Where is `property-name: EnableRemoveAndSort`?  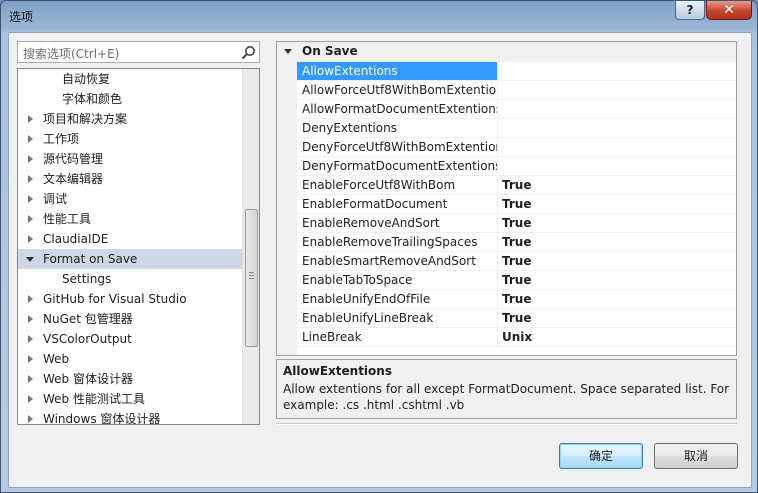 property-name: EnableRemoveAndSort is located at coordinates (397, 223).